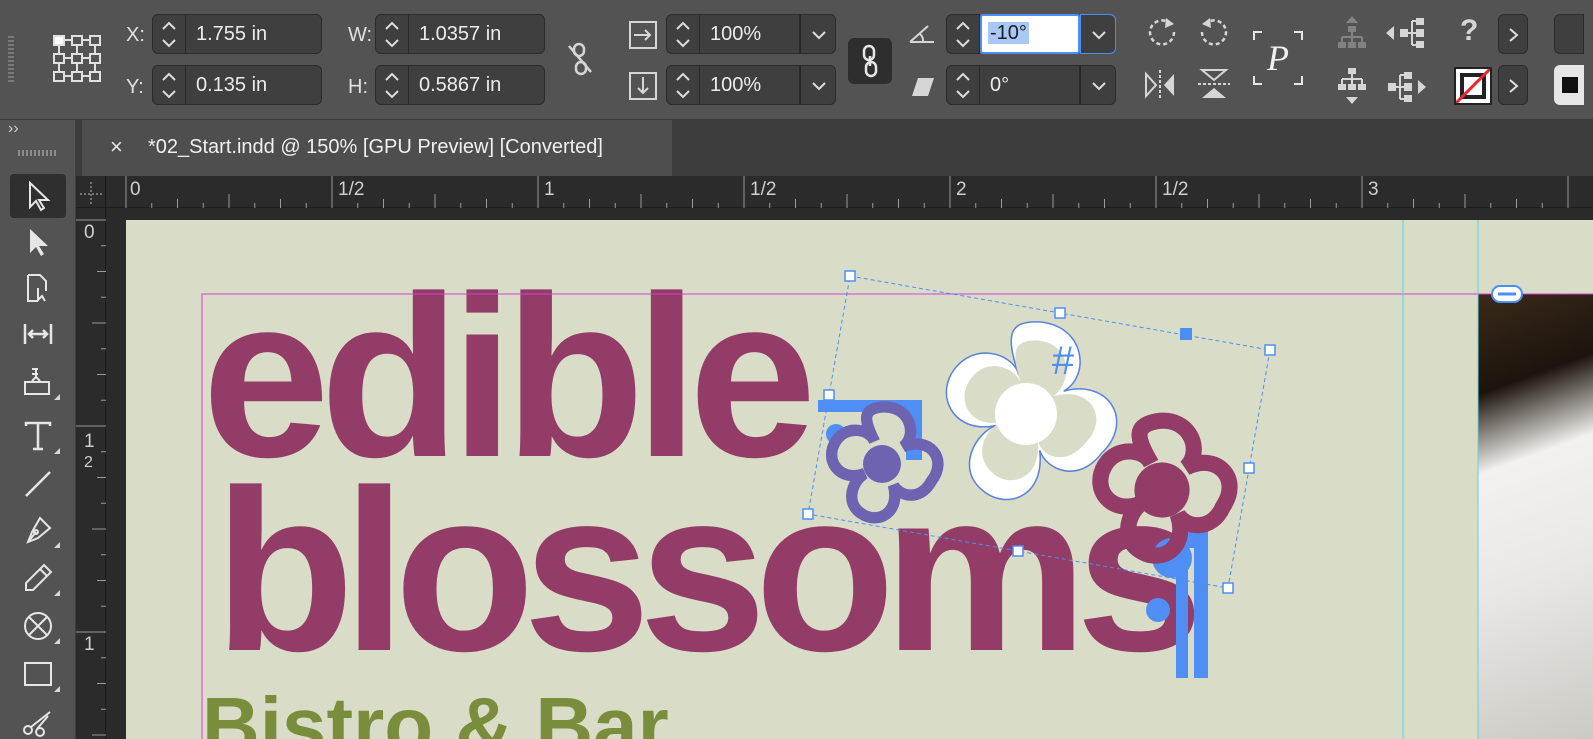 This screenshot has height=739, width=1593. Describe the element at coordinates (254, 85) in the screenshot. I see `y-position-field: 0.135 in` at that location.